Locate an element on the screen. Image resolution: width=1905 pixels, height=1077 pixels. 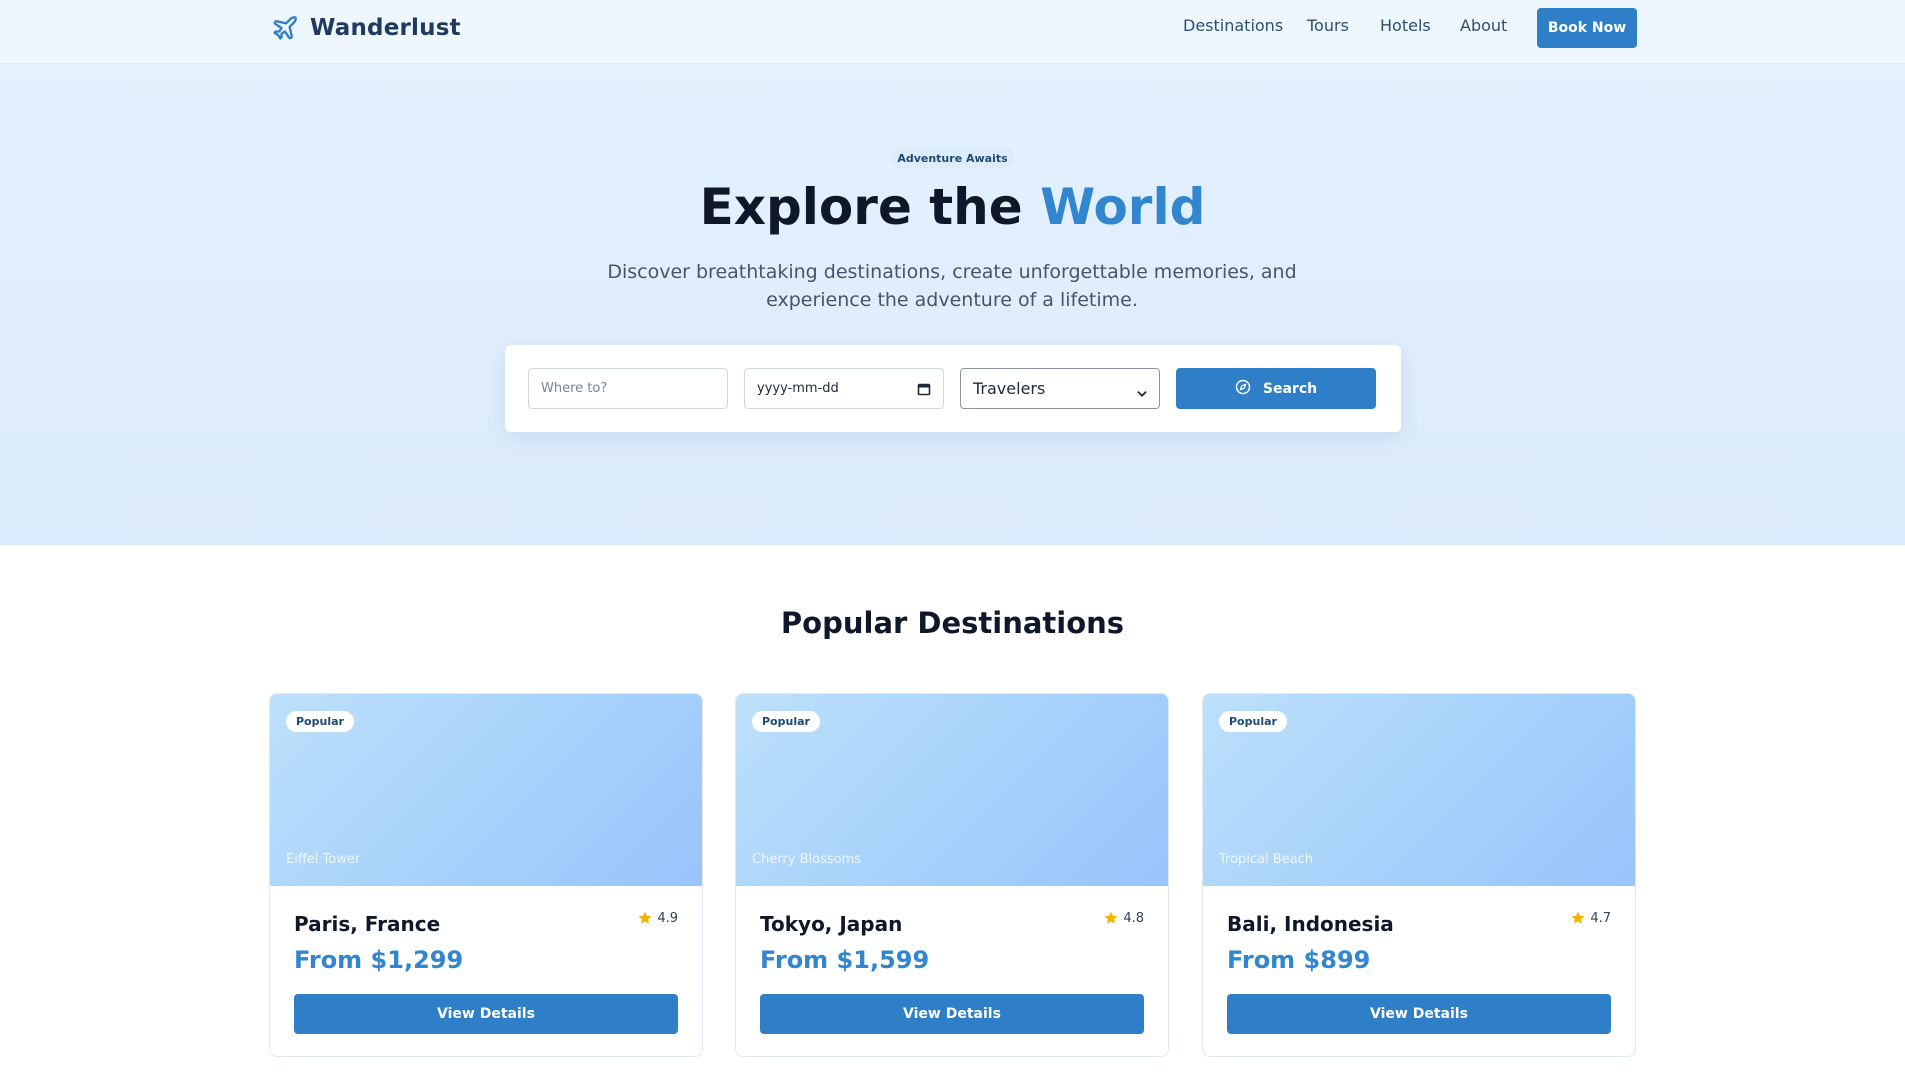
compass-icon is located at coordinates (1243, 389).